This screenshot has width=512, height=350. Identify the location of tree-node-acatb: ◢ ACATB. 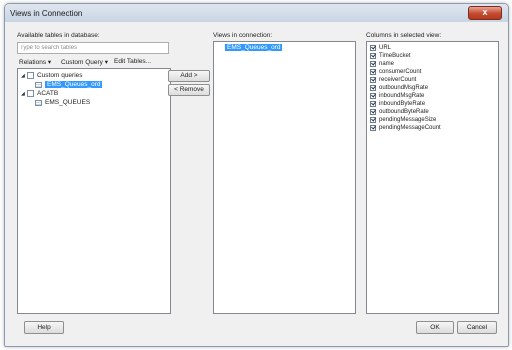
(39, 93).